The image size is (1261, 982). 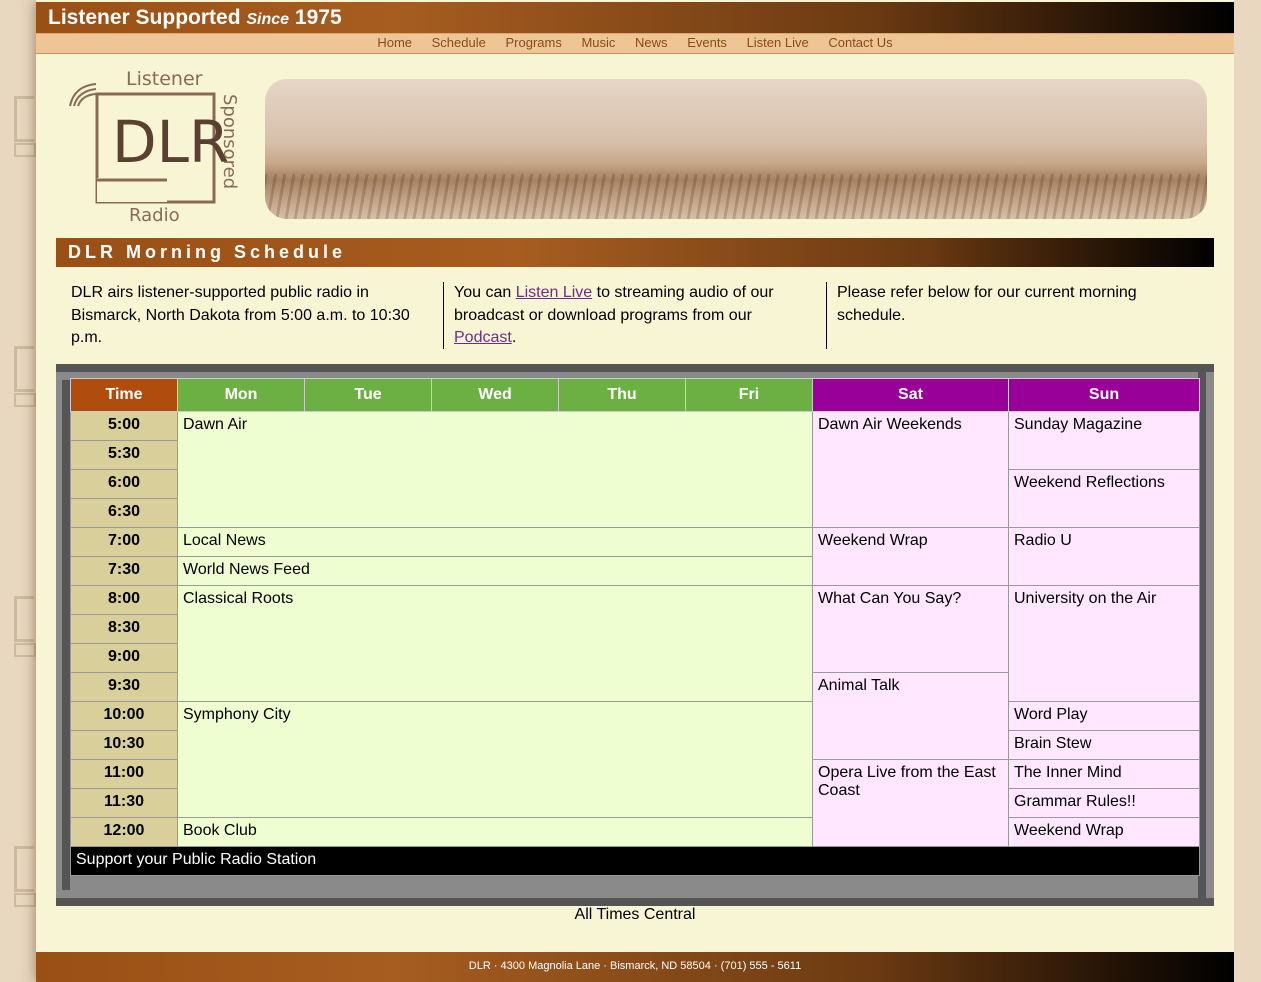 What do you see at coordinates (736, 149) in the screenshot?
I see `prairie-banner-image` at bounding box center [736, 149].